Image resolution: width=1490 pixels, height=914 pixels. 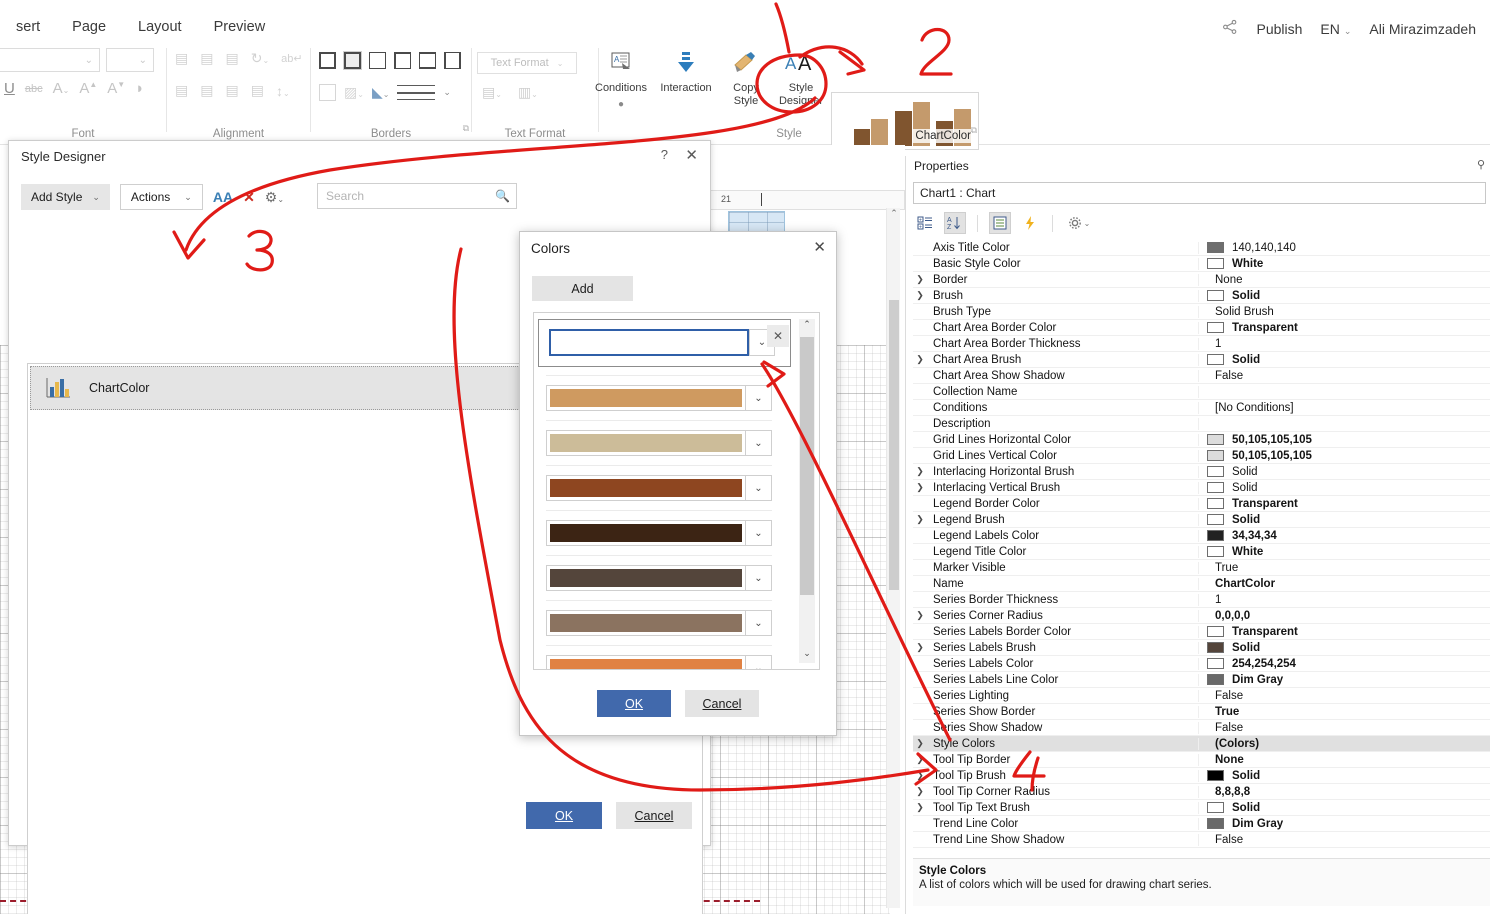 What do you see at coordinates (1201, 616) in the screenshot?
I see `property-row: ❯ Series Corner Radius 0,0,0,0` at bounding box center [1201, 616].